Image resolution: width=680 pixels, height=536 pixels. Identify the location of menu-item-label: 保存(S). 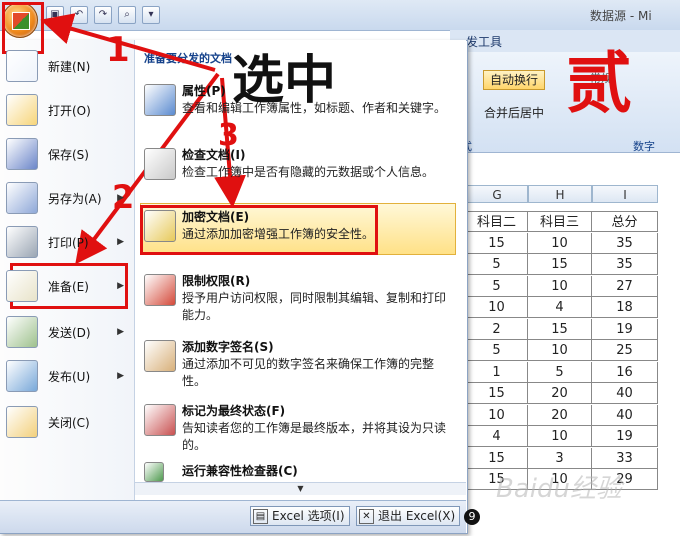
(68, 154).